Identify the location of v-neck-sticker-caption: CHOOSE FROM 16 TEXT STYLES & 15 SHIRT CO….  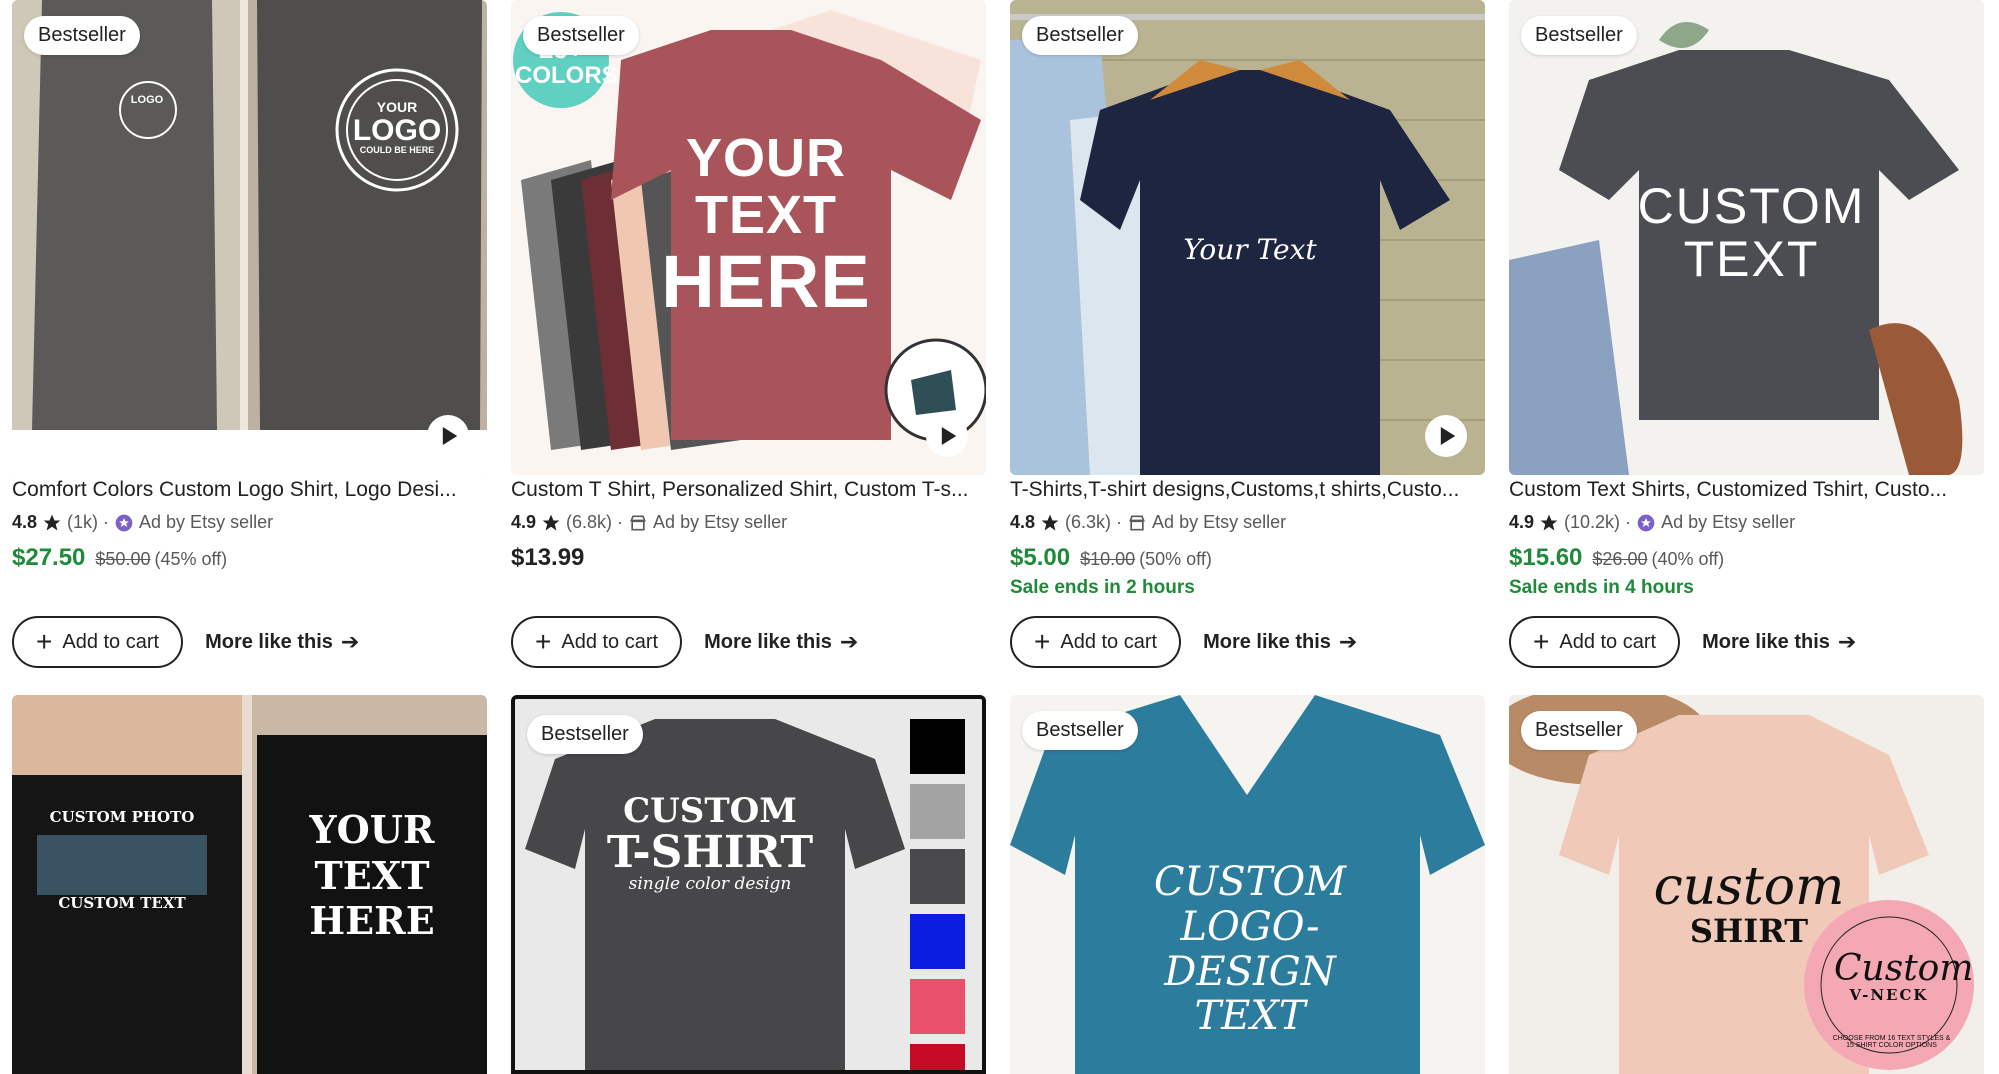
(1891, 1042).